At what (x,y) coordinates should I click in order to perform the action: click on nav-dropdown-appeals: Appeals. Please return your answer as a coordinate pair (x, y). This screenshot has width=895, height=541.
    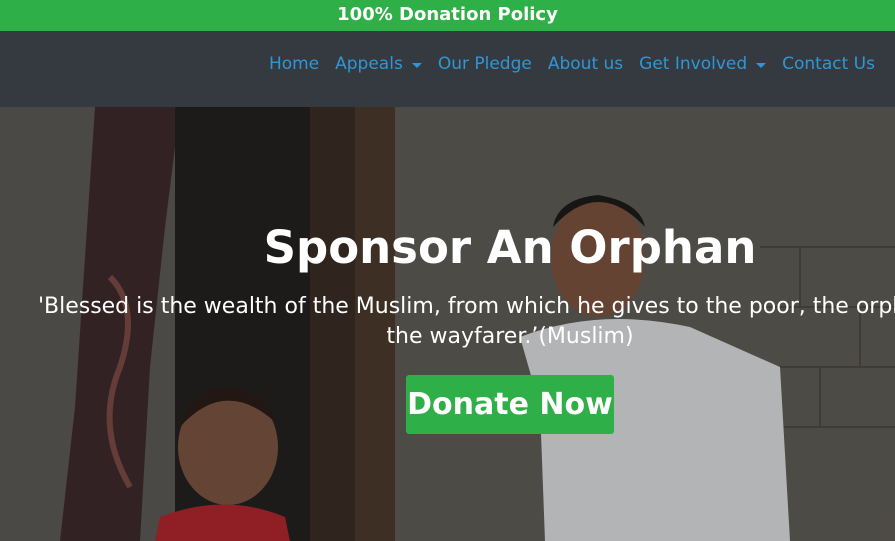
    Looking at the image, I should click on (378, 64).